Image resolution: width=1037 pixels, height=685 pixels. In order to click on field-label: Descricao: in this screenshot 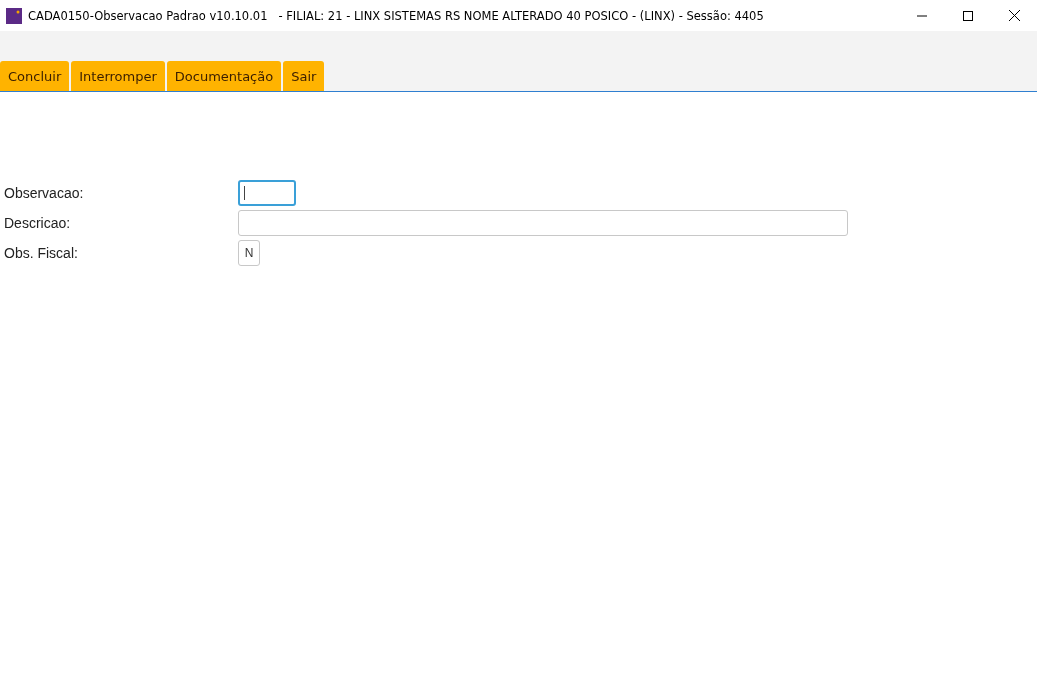, I will do `click(38, 223)`.